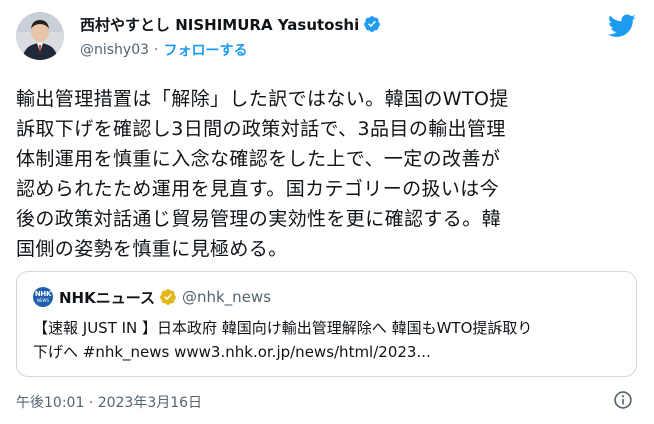  What do you see at coordinates (114, 50) in the screenshot?
I see `author-handle: @nishy03` at bounding box center [114, 50].